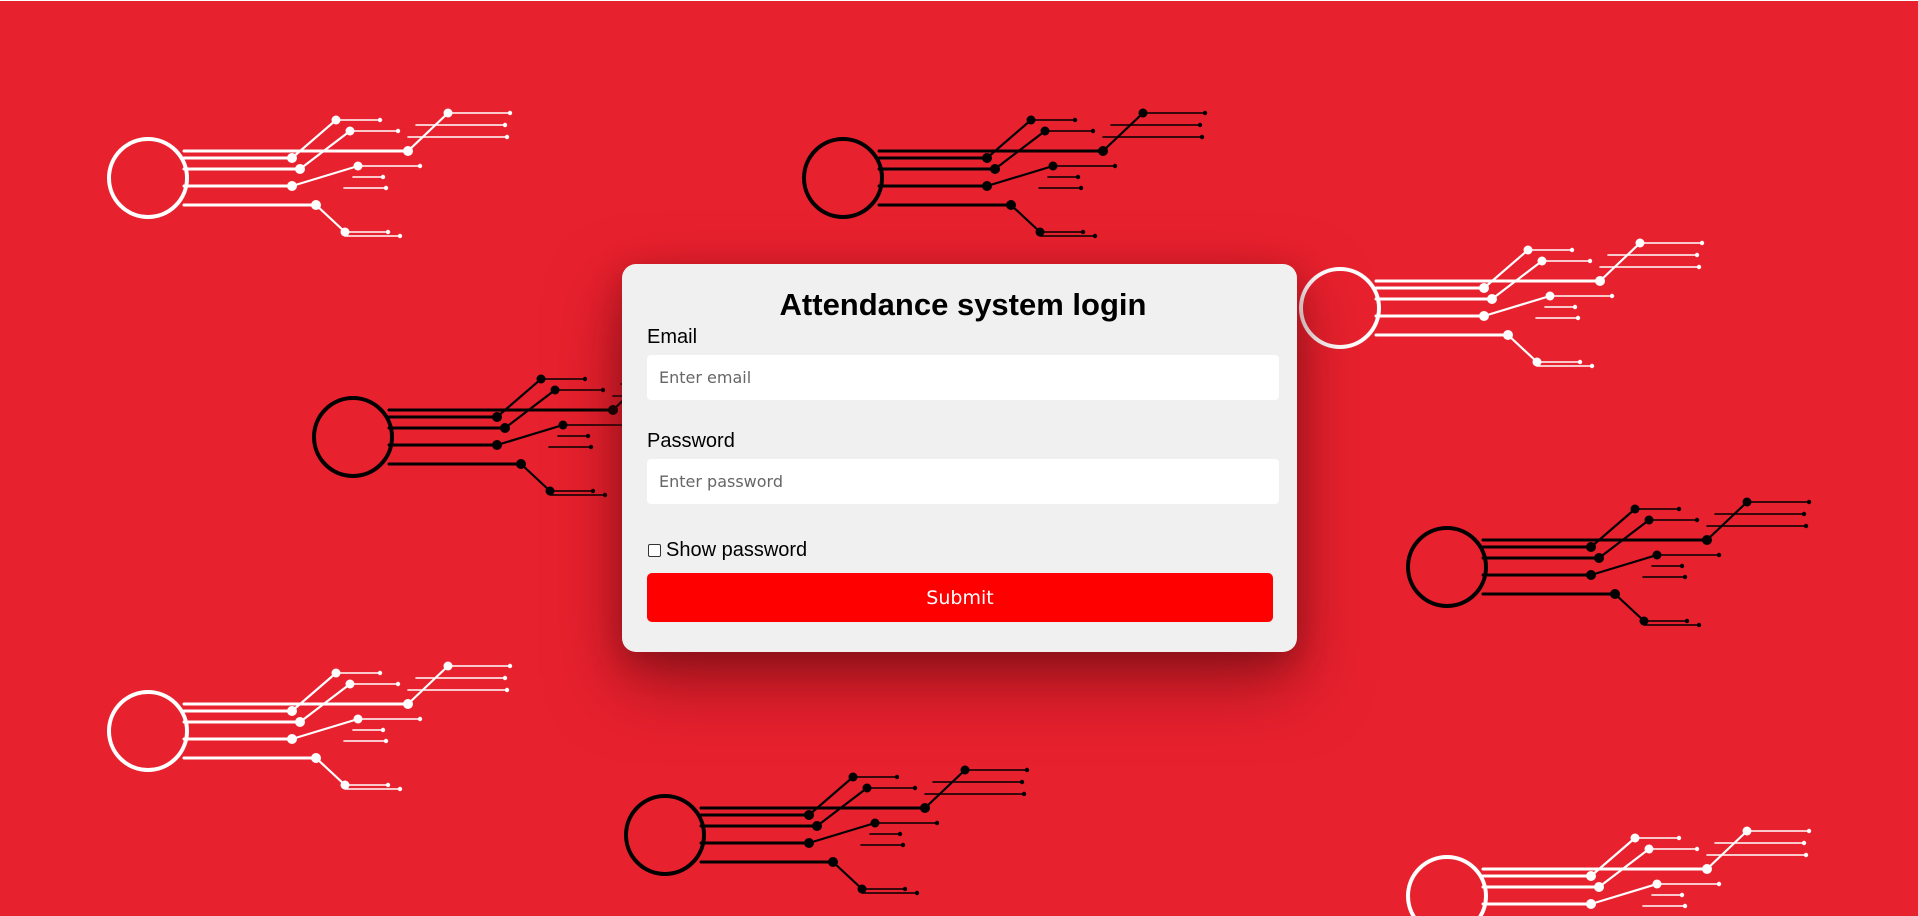 This screenshot has width=1918, height=916. What do you see at coordinates (963, 304) in the screenshot?
I see `page-title: Attendance system login` at bounding box center [963, 304].